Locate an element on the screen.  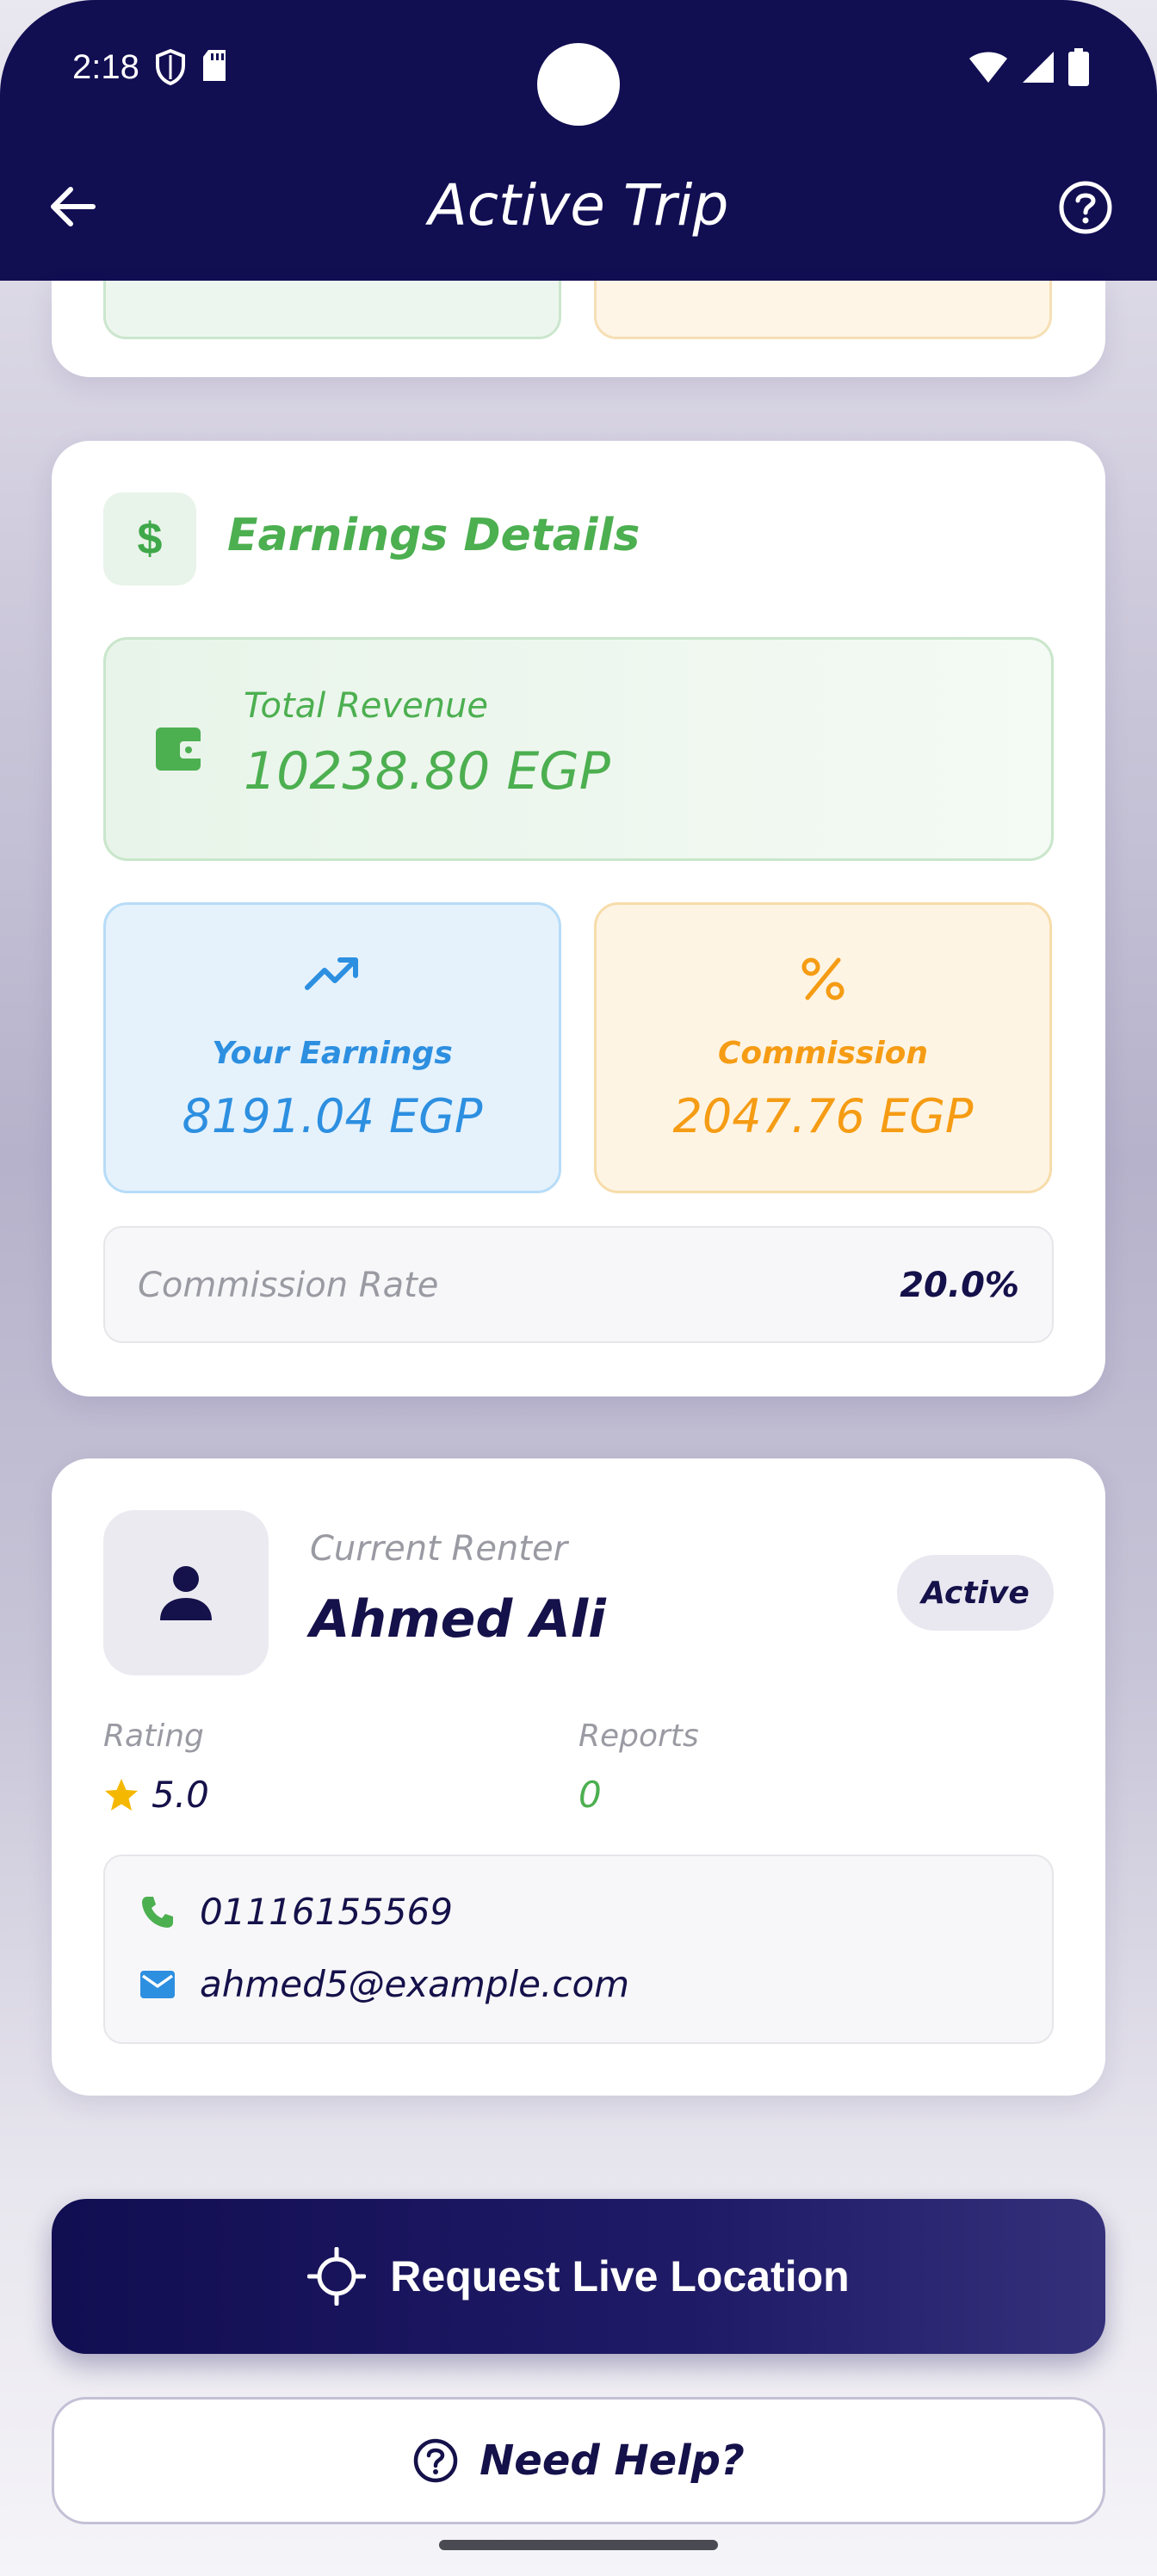
email-icon is located at coordinates (158, 1984).